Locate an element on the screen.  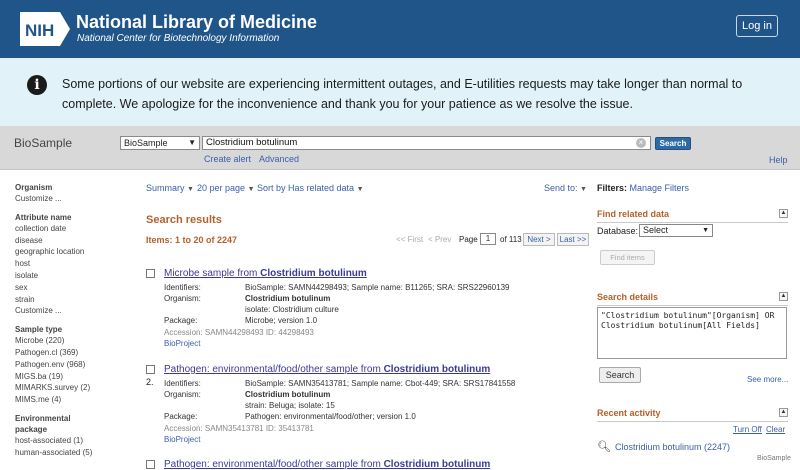
sort-menu: Sort by Has related data ▼ is located at coordinates (310, 188).